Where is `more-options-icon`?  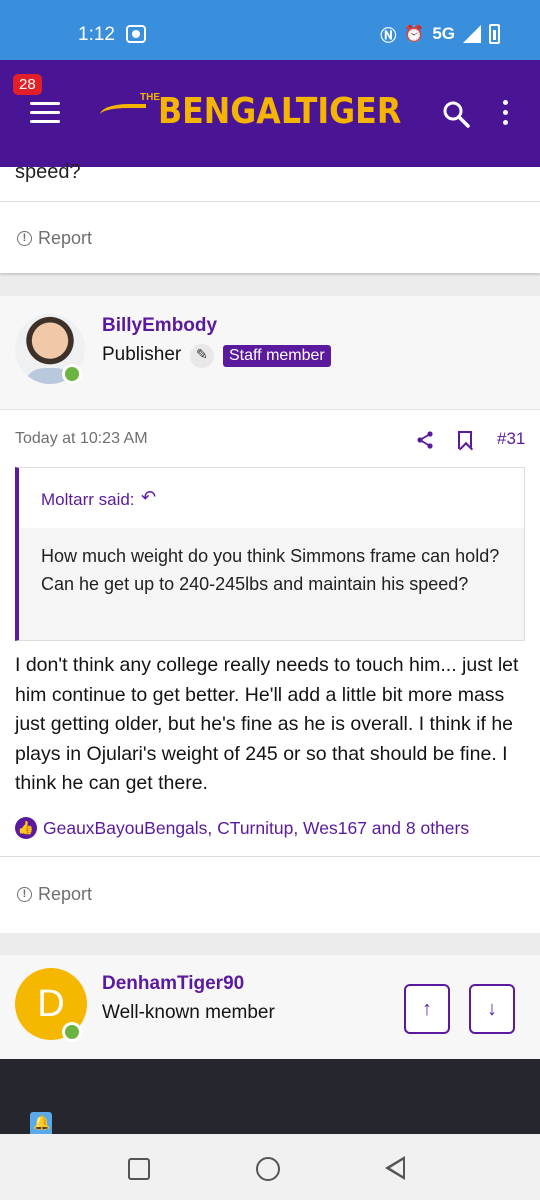
more-options-icon is located at coordinates (505, 115).